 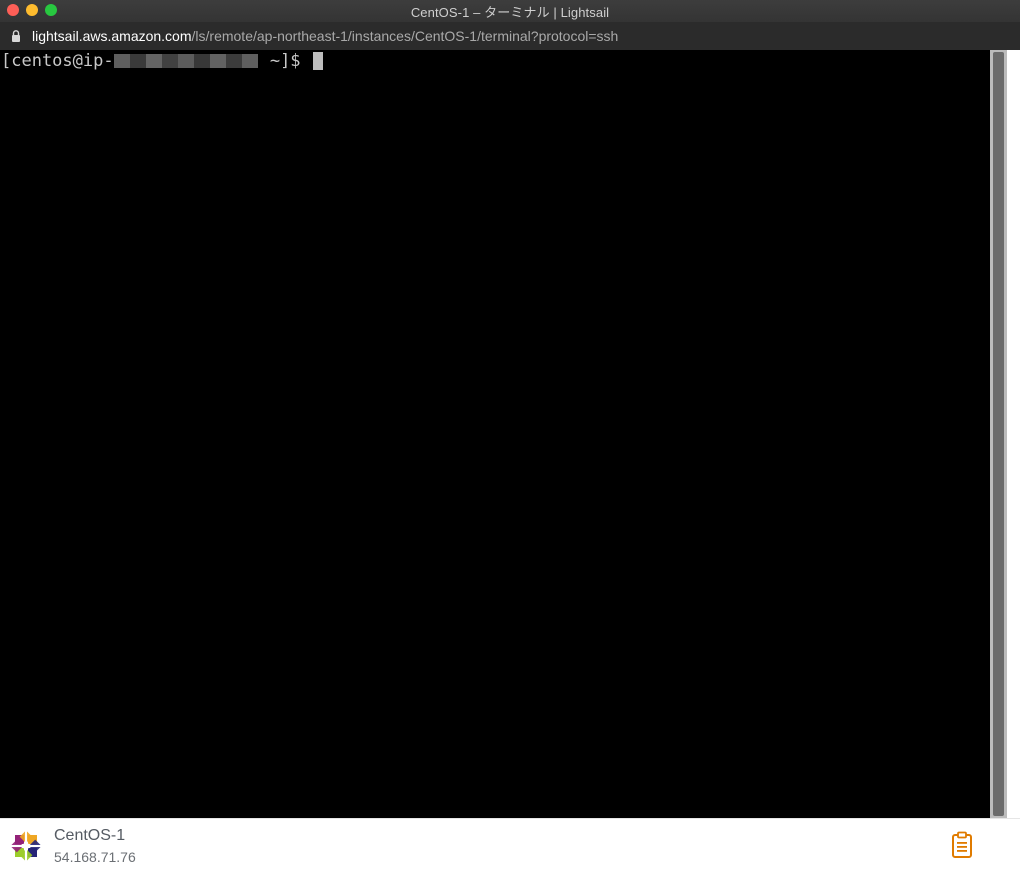 I want to click on scrollbar-thumb, so click(x=998, y=434).